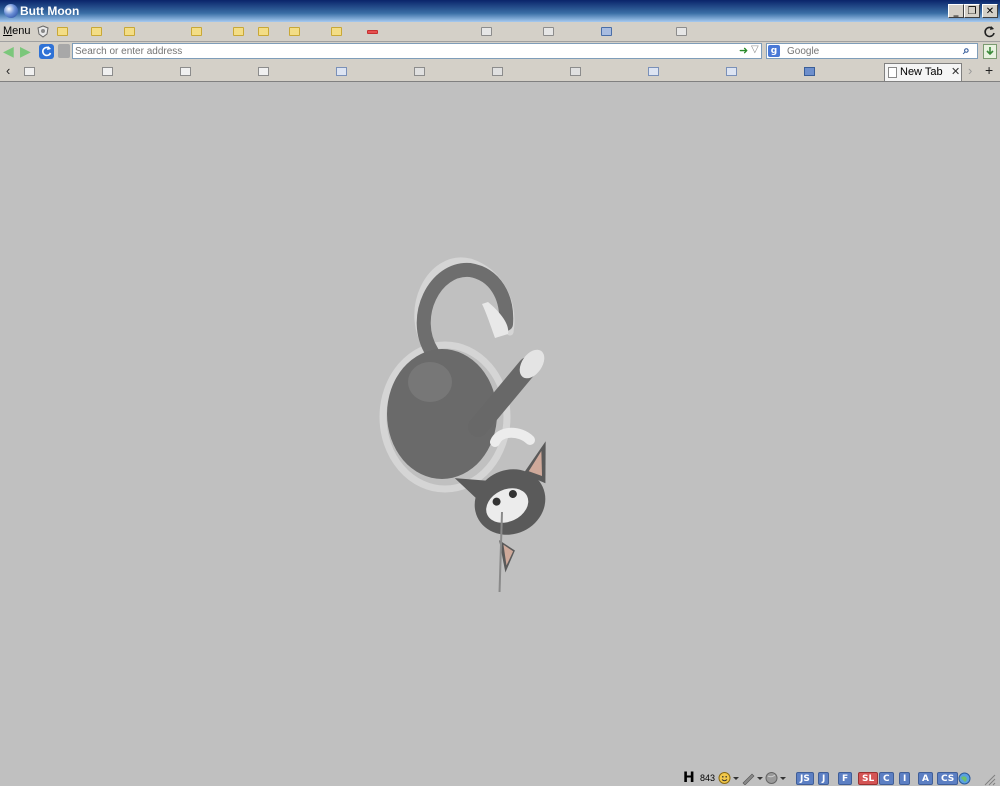 The width and height of the screenshot is (1000, 786). Describe the element at coordinates (500, 11) in the screenshot. I see `title-bar: Butt Moon _ ❐ ✕` at that location.